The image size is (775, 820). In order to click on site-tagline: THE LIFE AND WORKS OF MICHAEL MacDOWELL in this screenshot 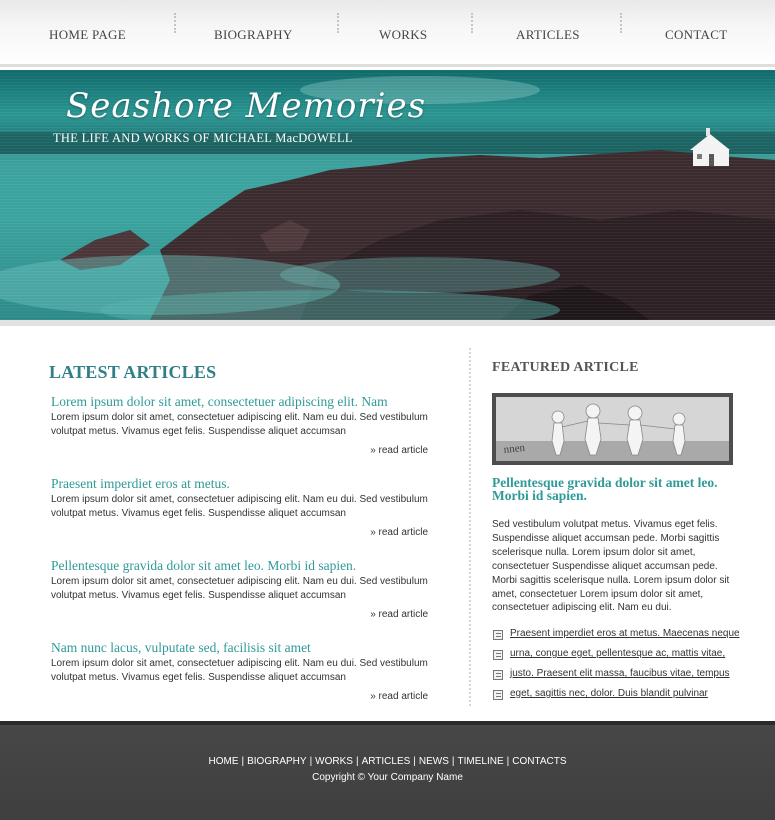, I will do `click(203, 138)`.